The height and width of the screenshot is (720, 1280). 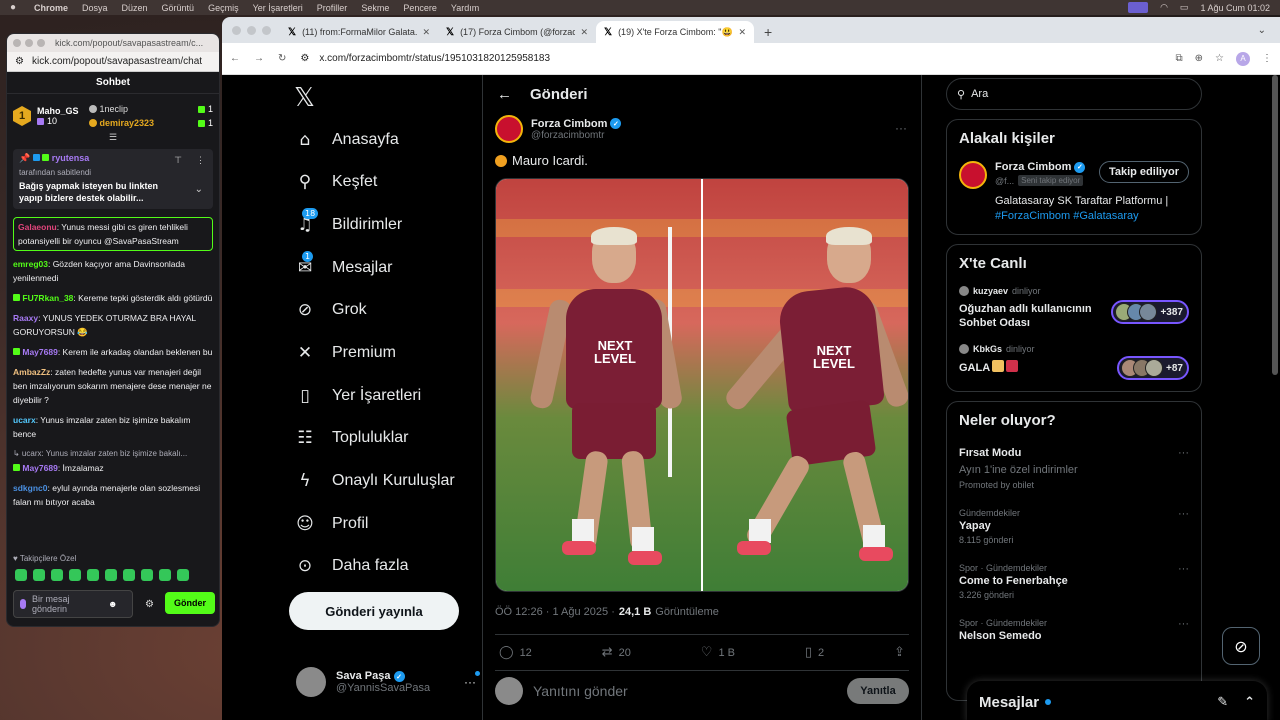 I want to click on post-button: Gönderi yayınla, so click(x=374, y=611).